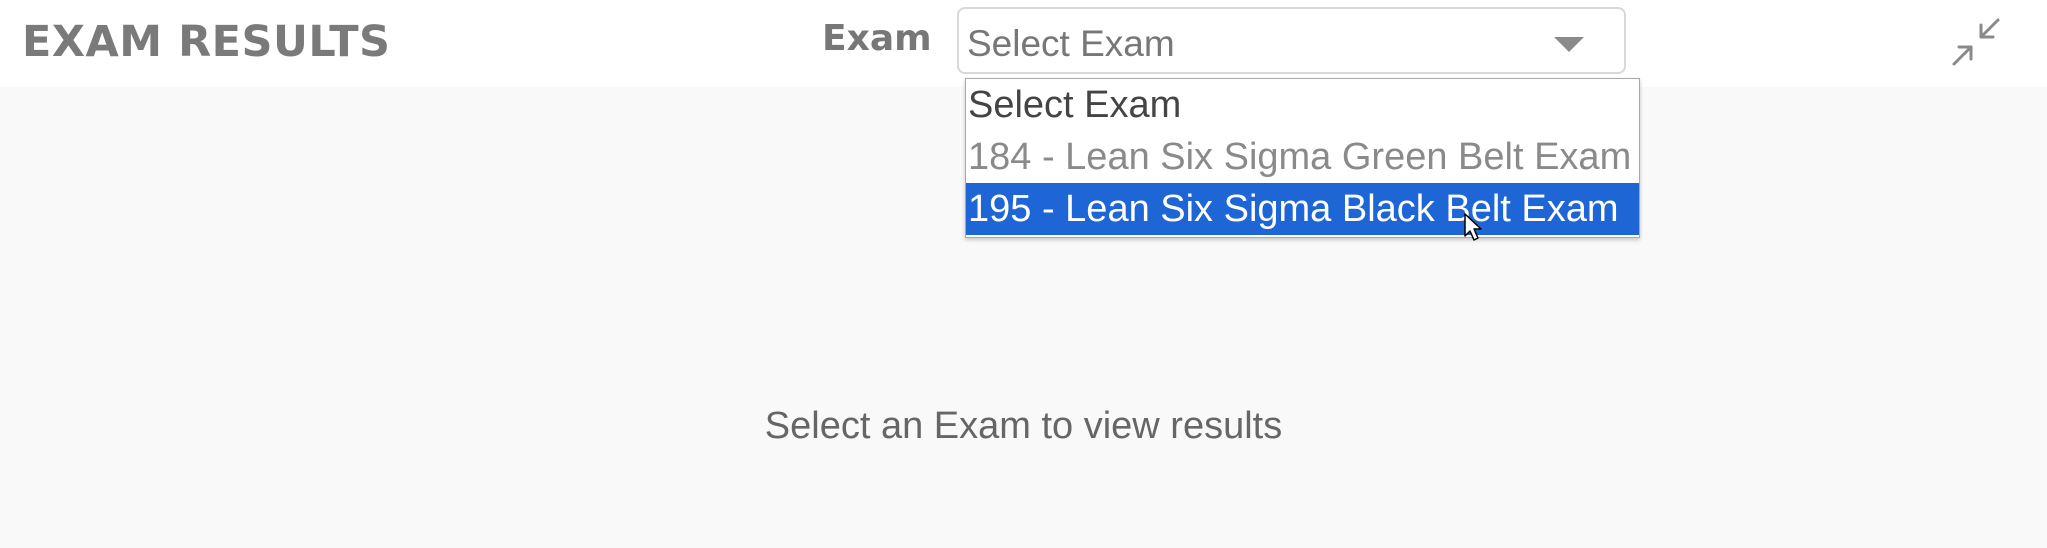 This screenshot has height=548, width=2047. What do you see at coordinates (1302, 105) in the screenshot?
I see `dropdown-option: Select Exam` at bounding box center [1302, 105].